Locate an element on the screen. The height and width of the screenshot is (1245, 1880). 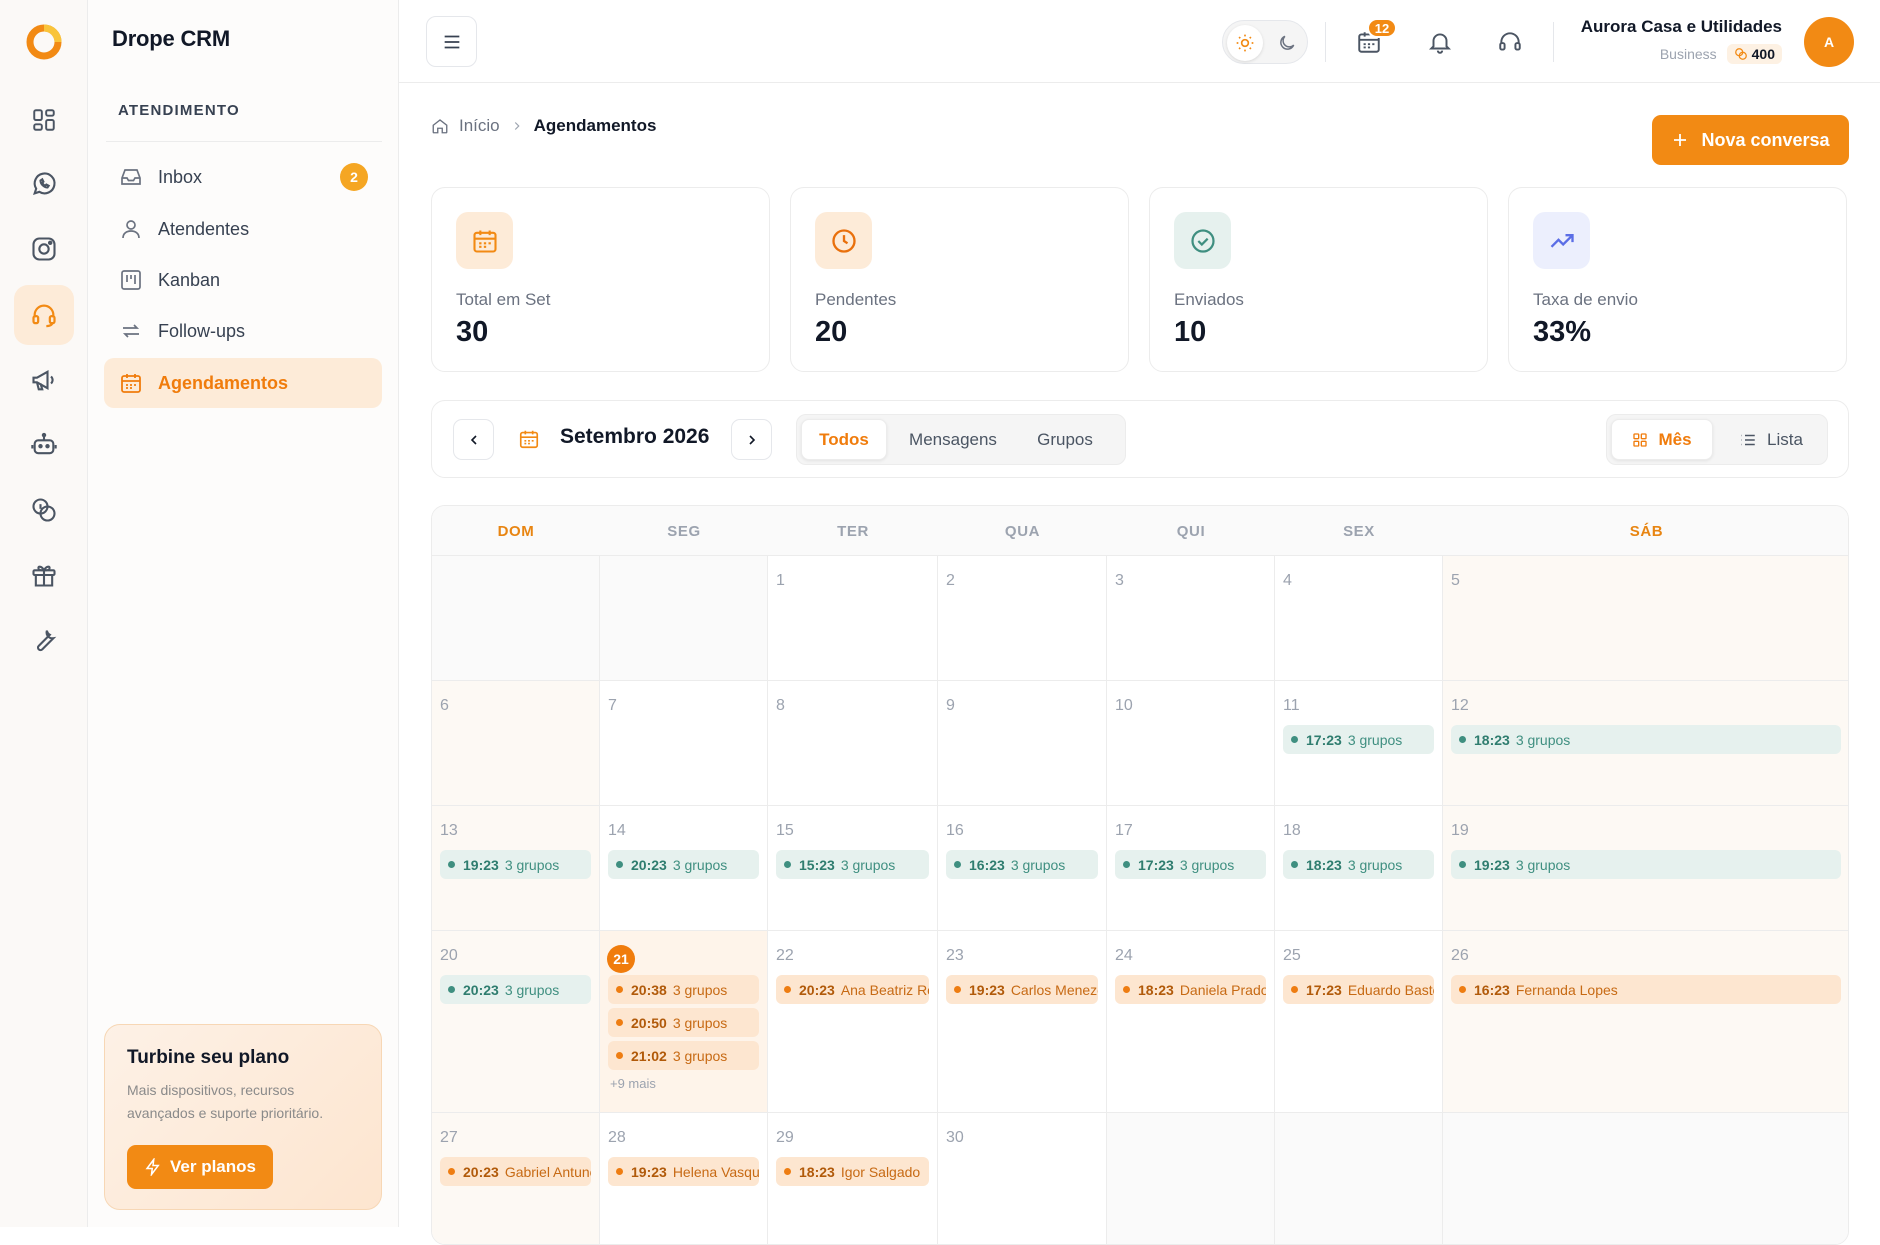
more-events-link: +9 mais is located at coordinates (633, 1083).